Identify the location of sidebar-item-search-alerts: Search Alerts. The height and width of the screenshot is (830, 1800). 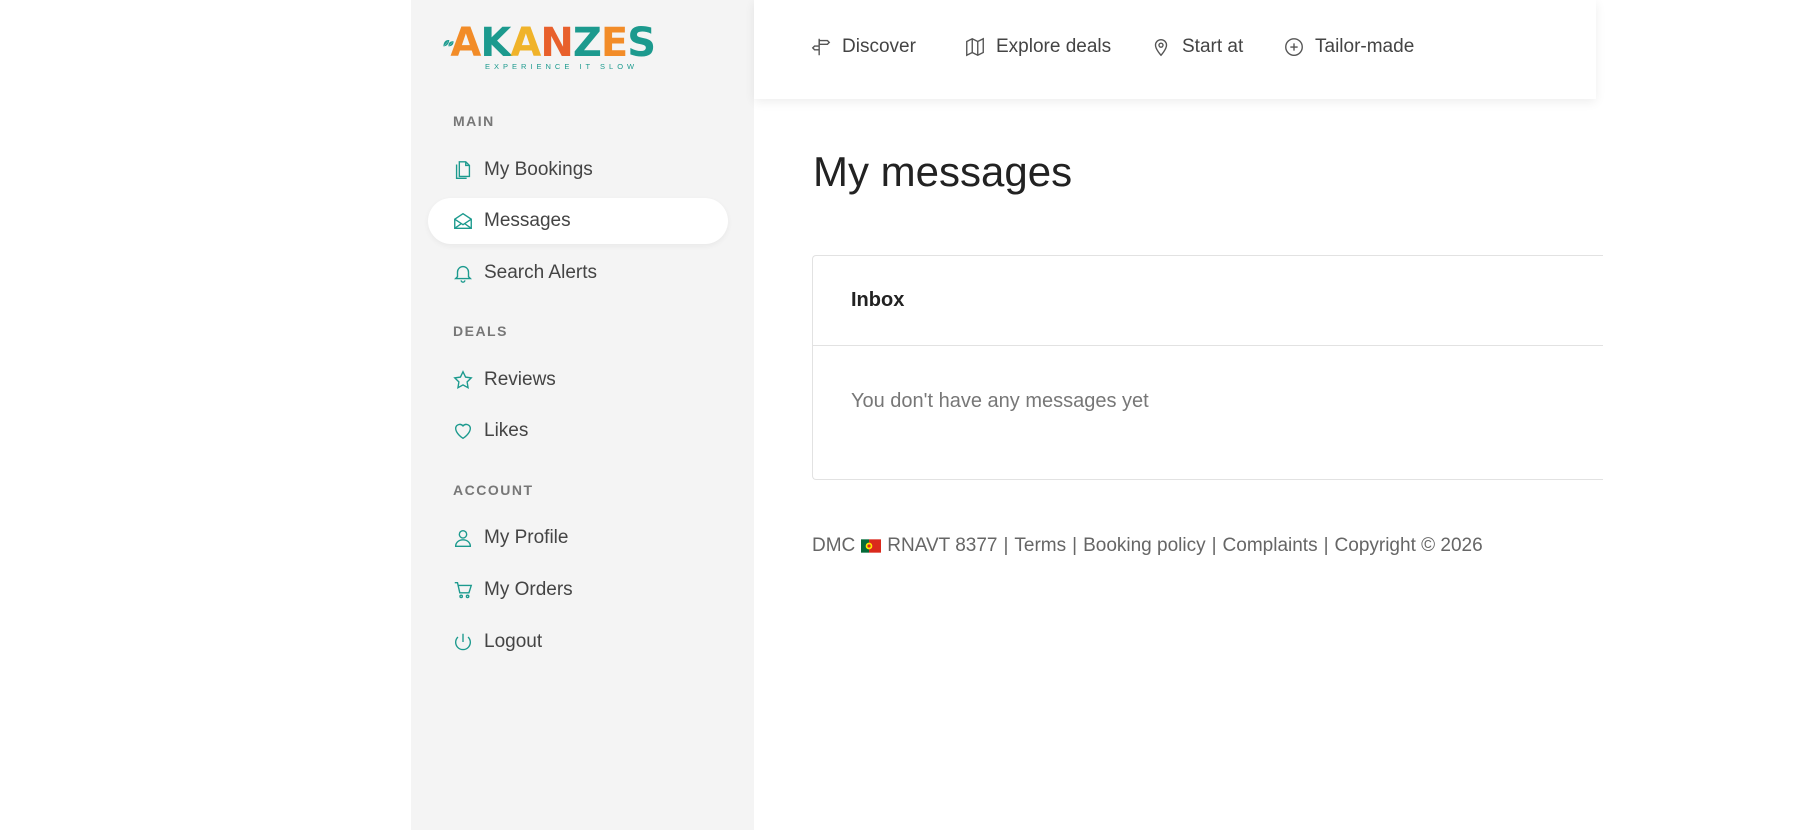
(578, 273).